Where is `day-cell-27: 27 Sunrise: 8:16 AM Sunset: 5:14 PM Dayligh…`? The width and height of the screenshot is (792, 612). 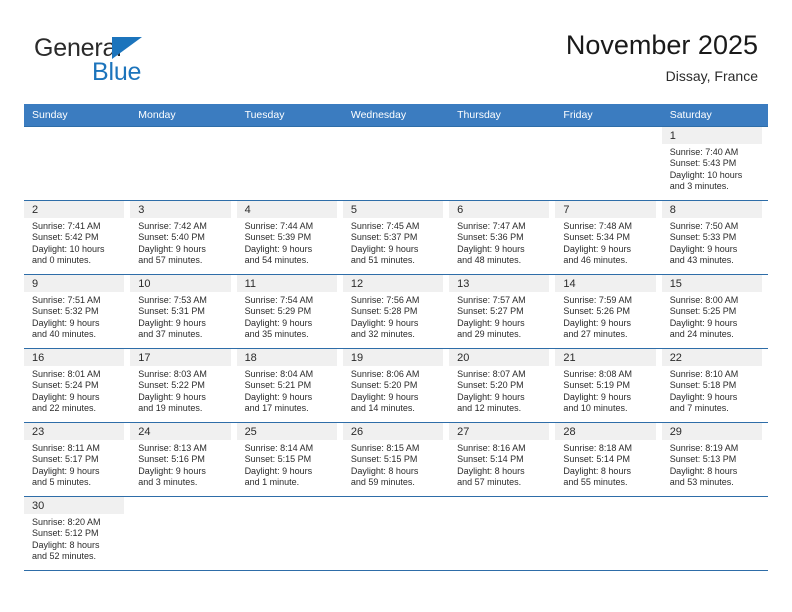 day-cell-27: 27 Sunrise: 8:16 AM Sunset: 5:14 PM Dayligh… is located at coordinates (502, 459).